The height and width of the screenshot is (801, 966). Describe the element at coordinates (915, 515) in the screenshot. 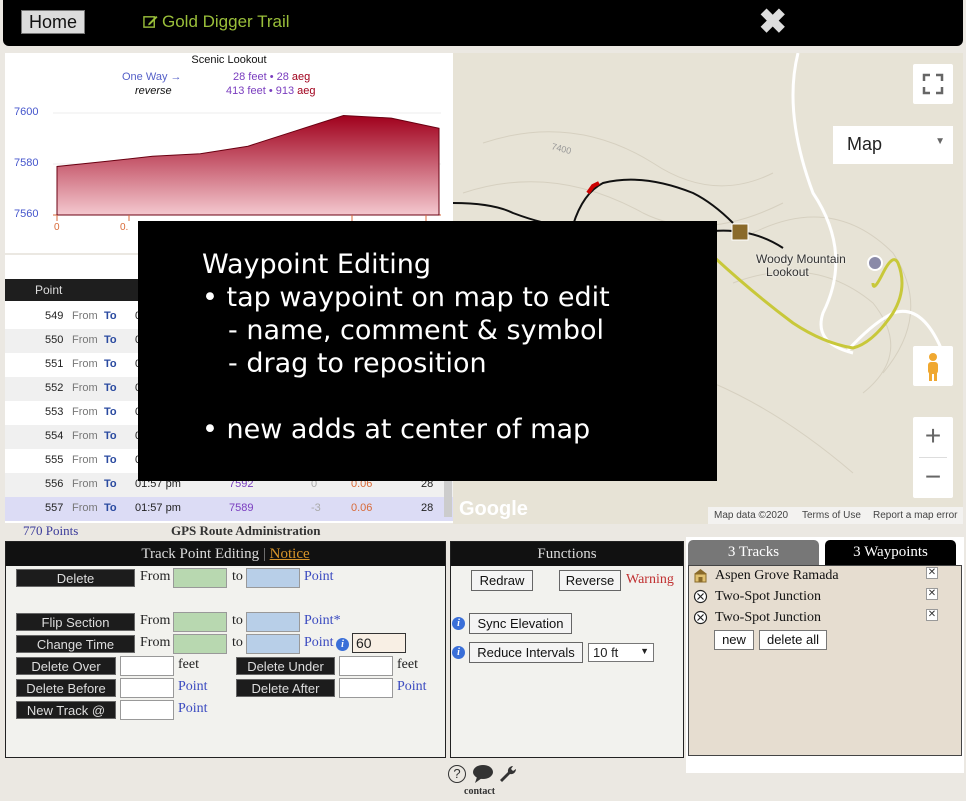

I see `report-error-link: Report a map error` at that location.